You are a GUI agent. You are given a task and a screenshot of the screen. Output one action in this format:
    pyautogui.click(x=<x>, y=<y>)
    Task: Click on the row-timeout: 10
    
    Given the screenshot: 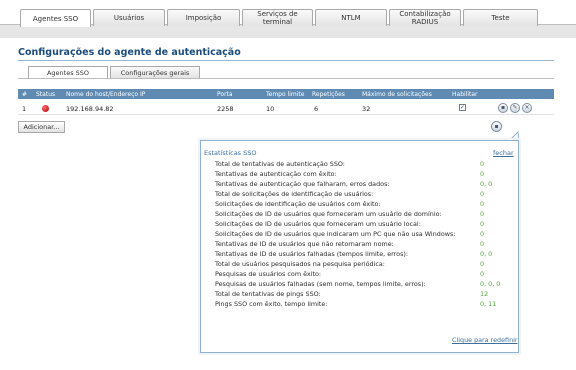 What is the action you would take?
    pyautogui.click(x=270, y=109)
    